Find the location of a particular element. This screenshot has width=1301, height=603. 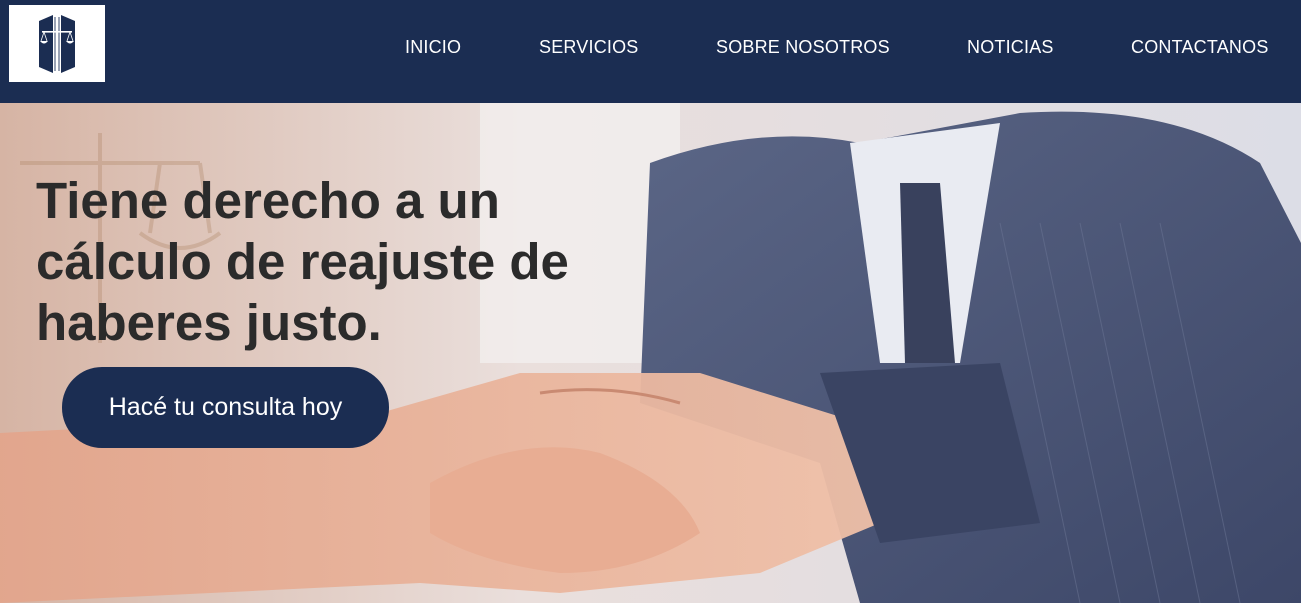

nav-link-contactanos: CONTACTANOS is located at coordinates (1200, 47).